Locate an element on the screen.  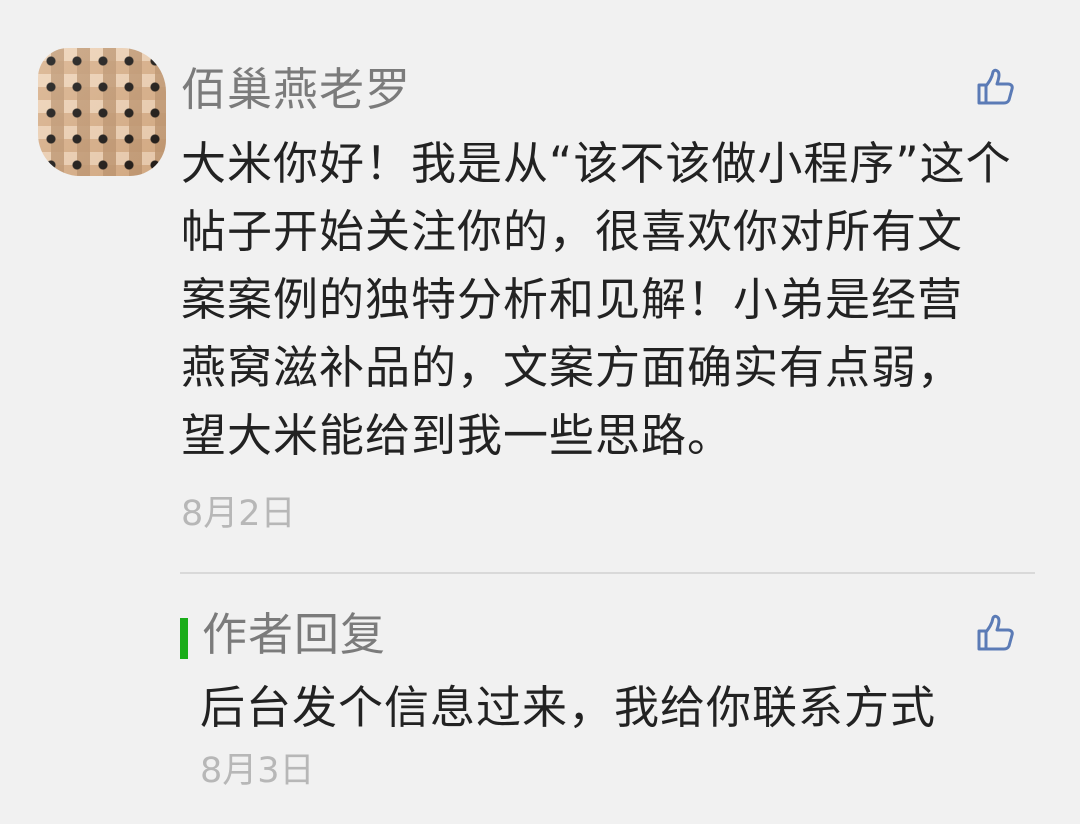
reply-like-button is located at coordinates (995, 634).